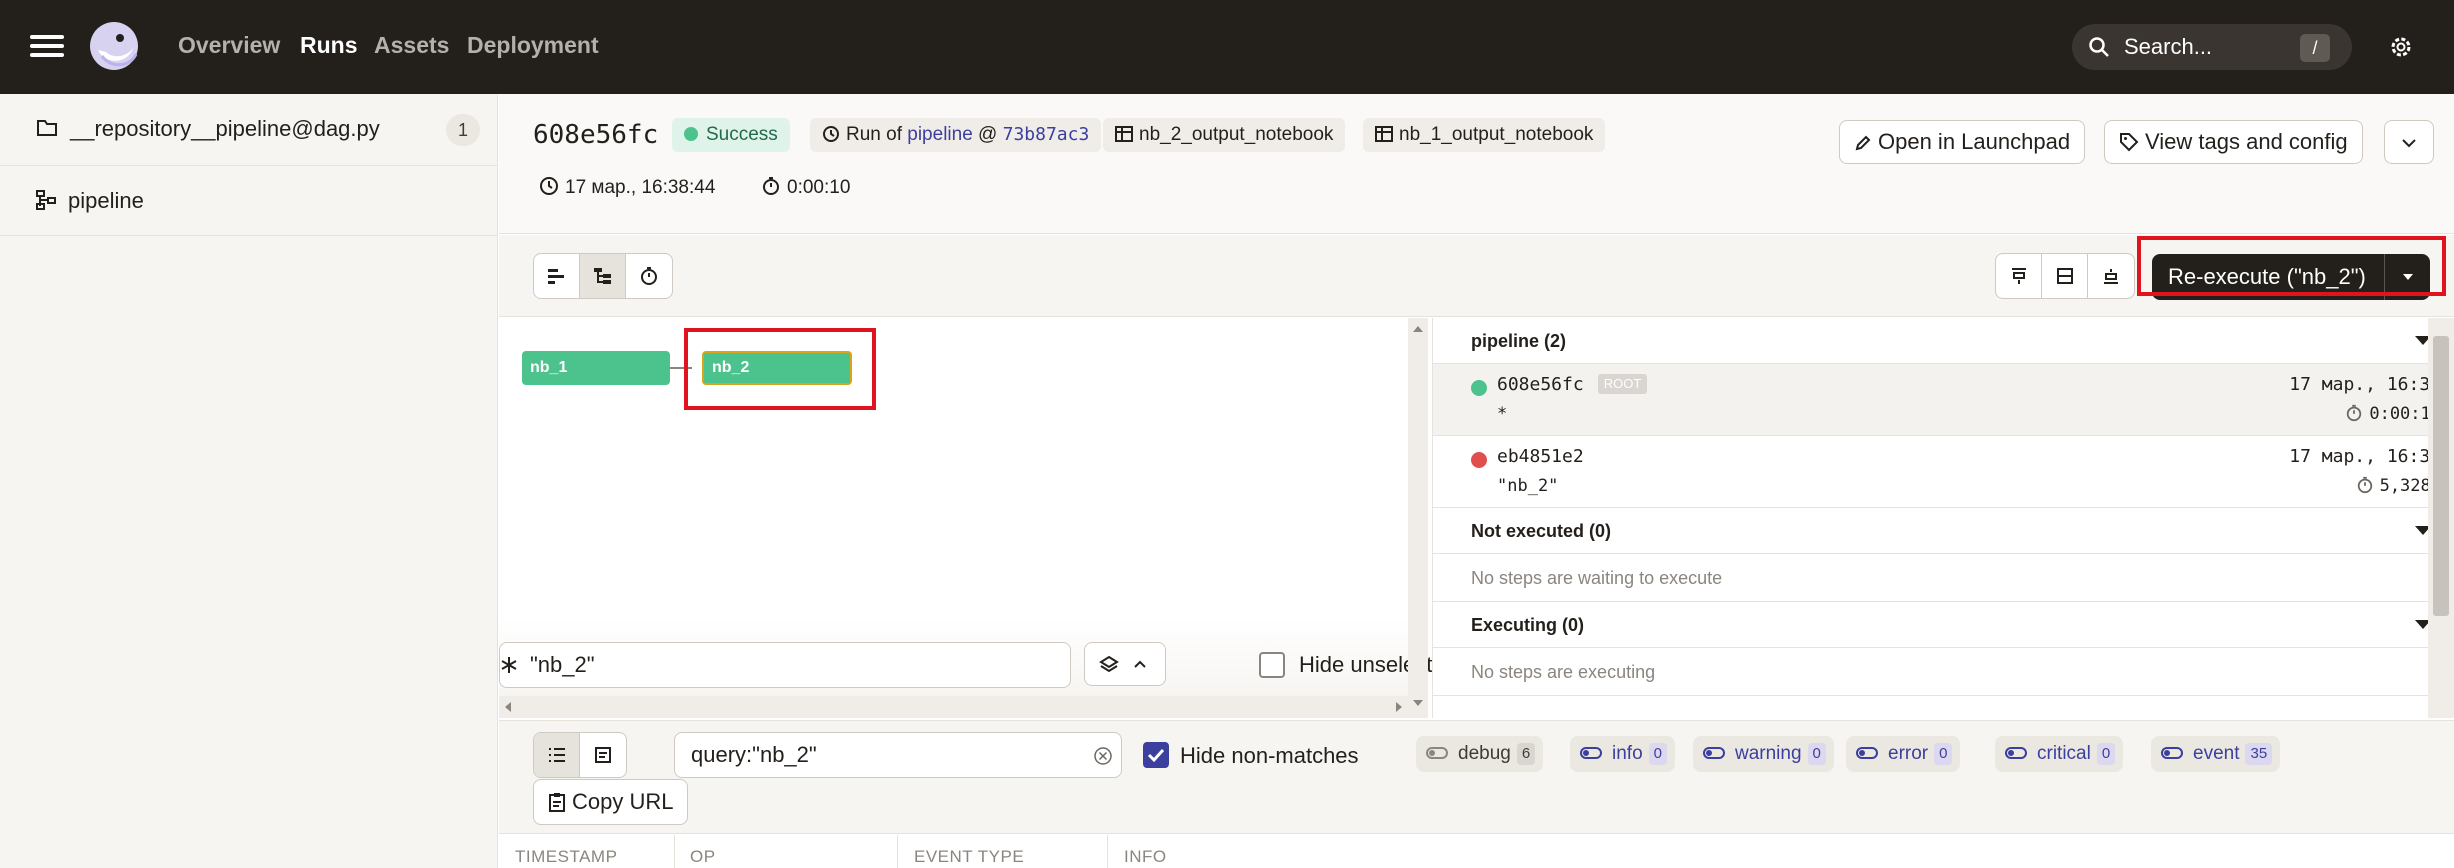 This screenshot has height=868, width=2454. What do you see at coordinates (557, 276) in the screenshot?
I see `gantt-view-button` at bounding box center [557, 276].